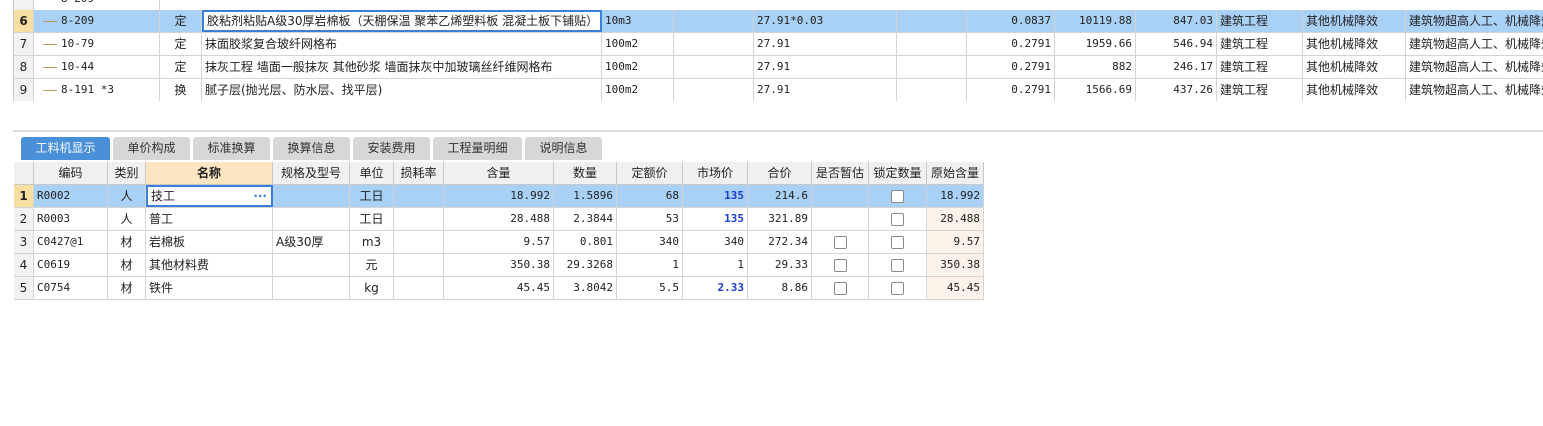 The image size is (1543, 426). Describe the element at coordinates (65, 148) in the screenshot. I see `tab-labor-material-machine: 工料机显示` at that location.